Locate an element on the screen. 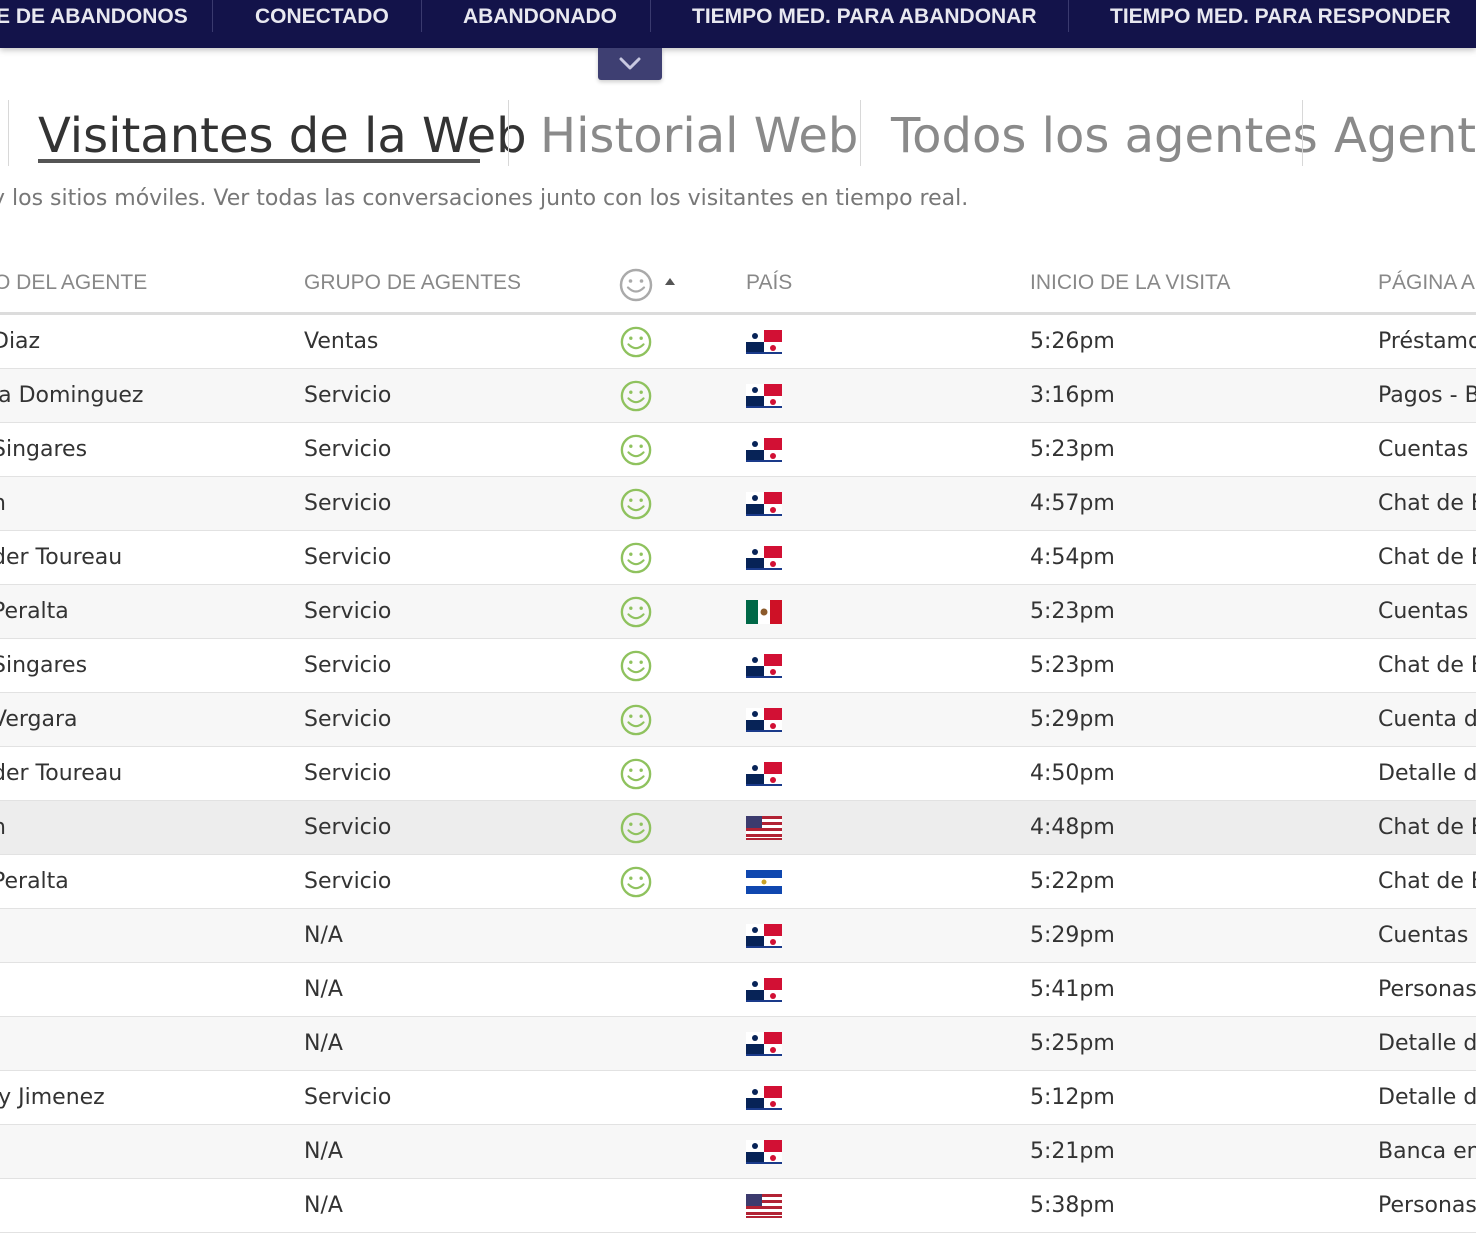 The height and width of the screenshot is (1233, 1476). column-header-visit-start: INICIO DE LA VISITA is located at coordinates (1130, 283).